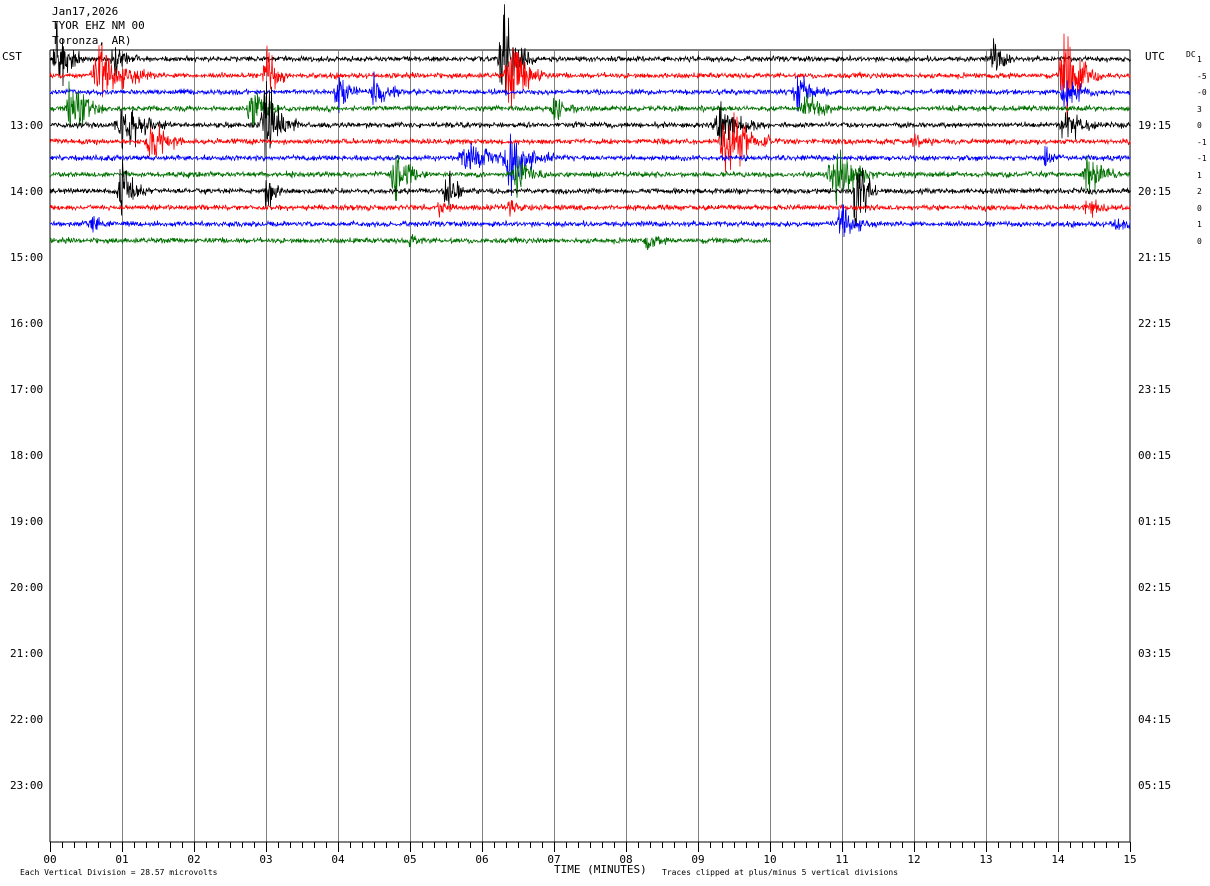  What do you see at coordinates (1202, 76) in the screenshot?
I see `dc-value: -5` at bounding box center [1202, 76].